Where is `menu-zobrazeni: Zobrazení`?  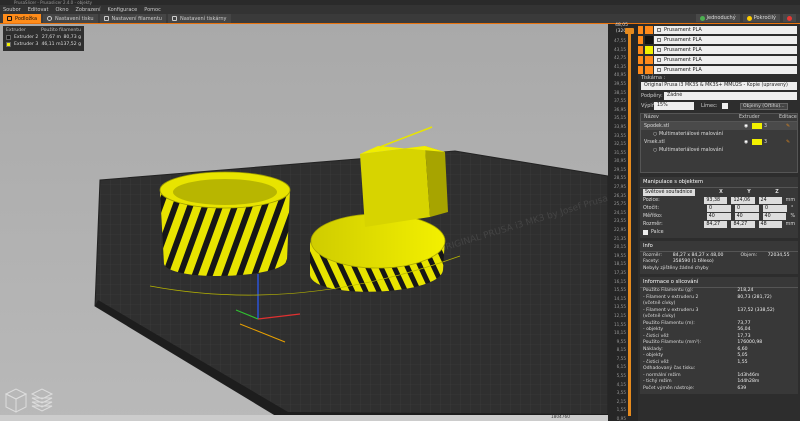 menu-zobrazeni: Zobrazení is located at coordinates (88, 10).